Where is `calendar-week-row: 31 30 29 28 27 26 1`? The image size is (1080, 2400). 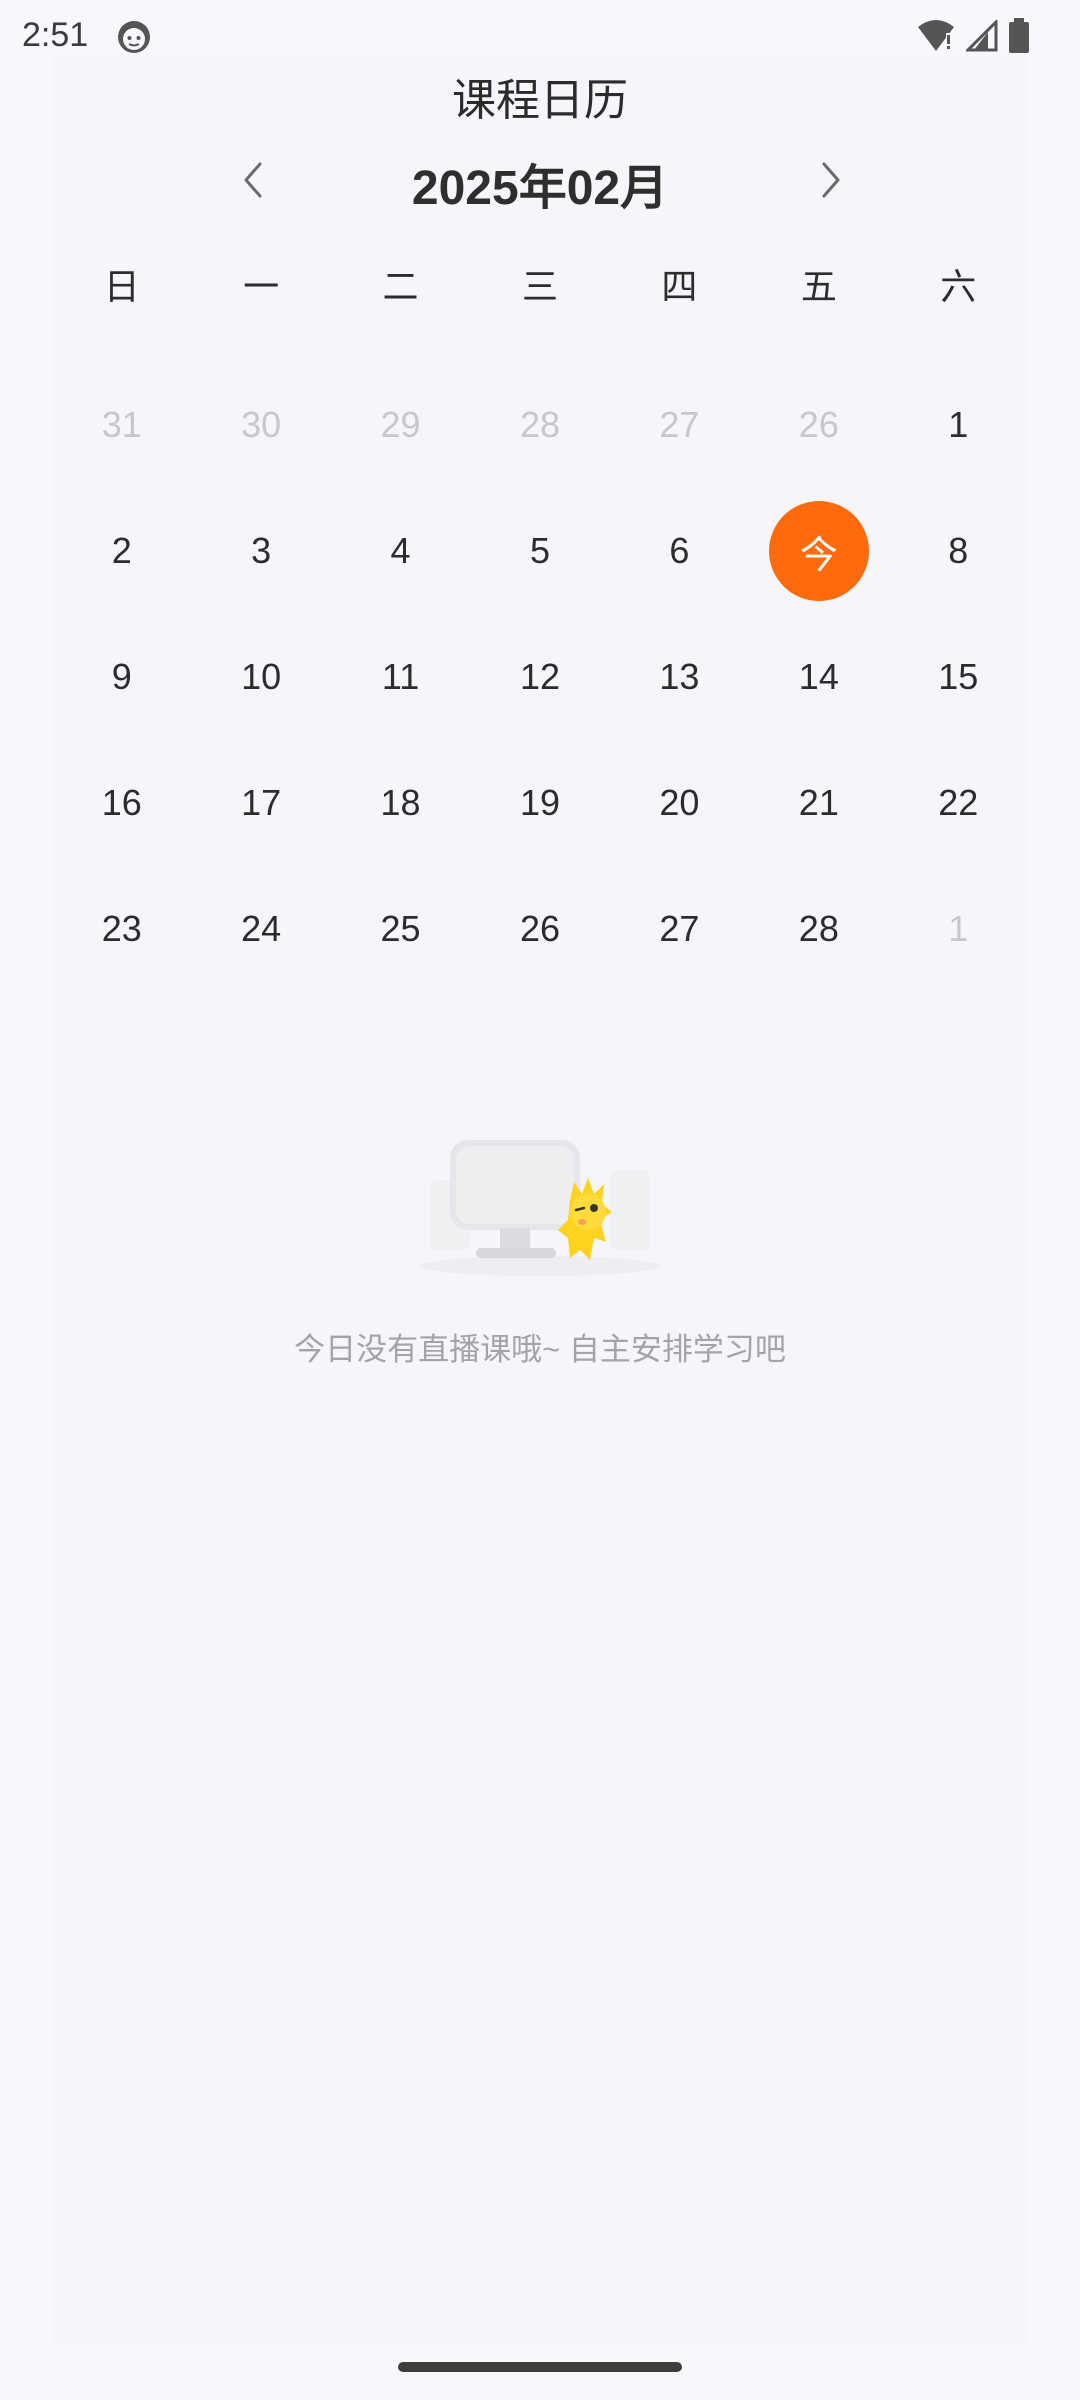 calendar-week-row: 31 30 29 28 27 26 1 is located at coordinates (540, 425).